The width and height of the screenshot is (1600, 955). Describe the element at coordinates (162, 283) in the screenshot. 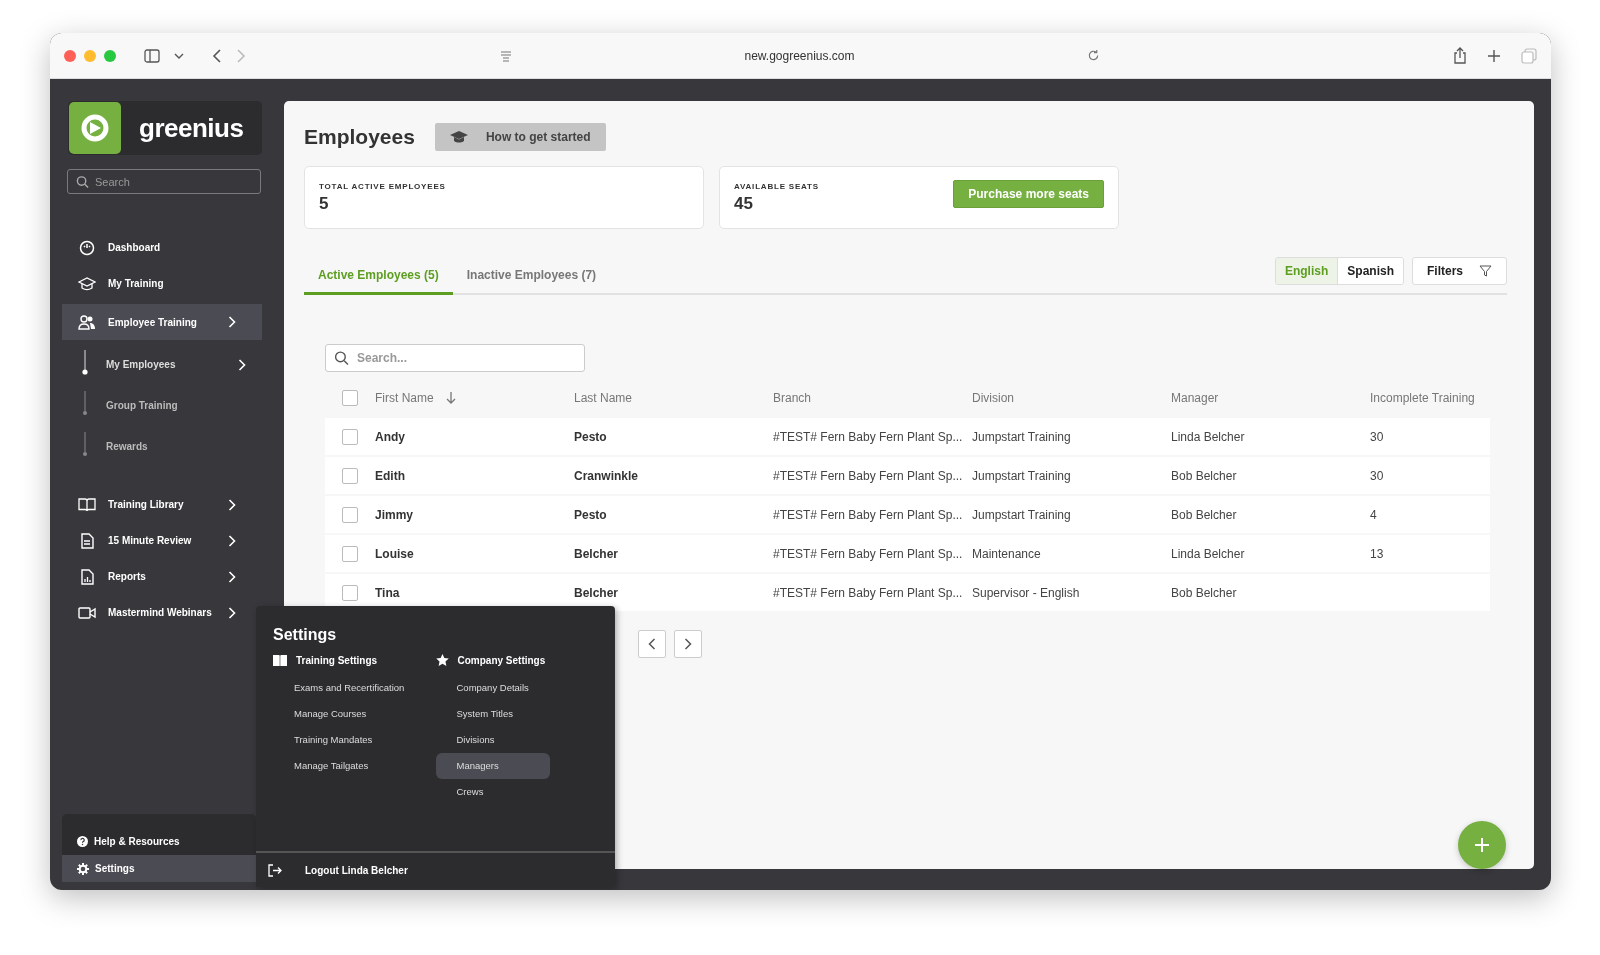

I see `nav-item: My Training` at that location.